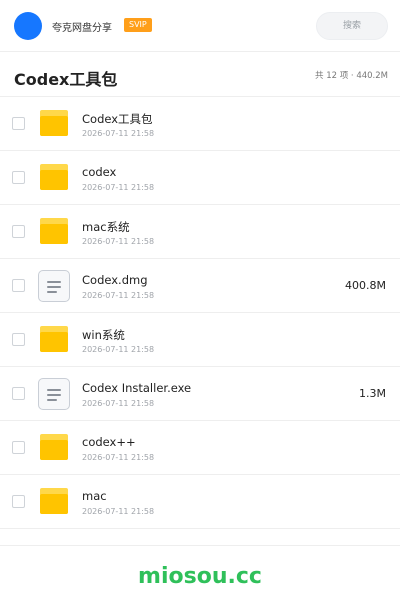 The height and width of the screenshot is (600, 400). What do you see at coordinates (103, 335) in the screenshot?
I see `file-name: win系统` at bounding box center [103, 335].